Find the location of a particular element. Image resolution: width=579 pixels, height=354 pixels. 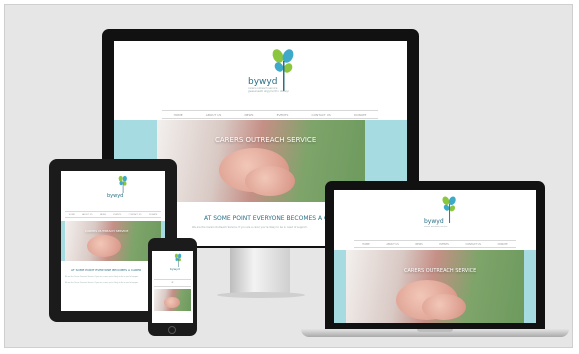

brand-tagline-1: carers outreach service is located at coordinates (436, 227).